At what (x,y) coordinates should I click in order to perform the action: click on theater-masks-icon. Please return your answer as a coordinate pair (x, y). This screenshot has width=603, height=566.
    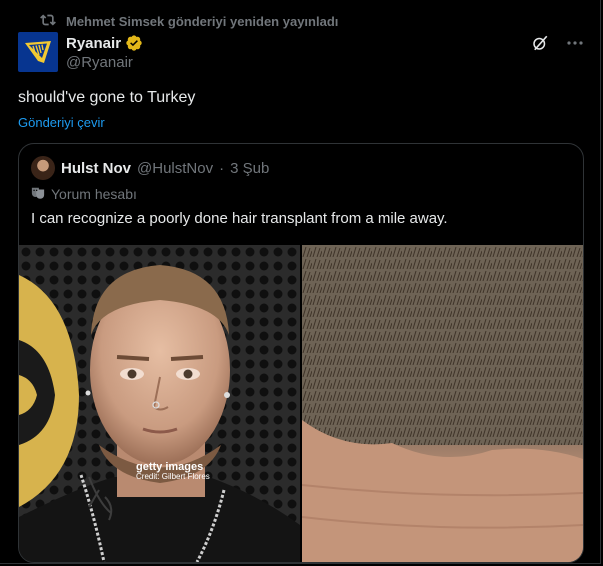
    Looking at the image, I should click on (38, 194).